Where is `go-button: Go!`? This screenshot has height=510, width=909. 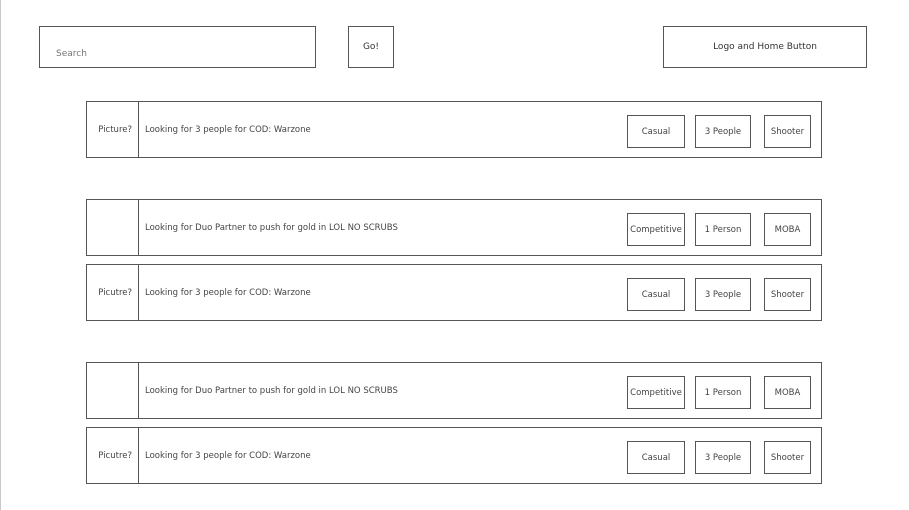
go-button: Go! is located at coordinates (371, 47).